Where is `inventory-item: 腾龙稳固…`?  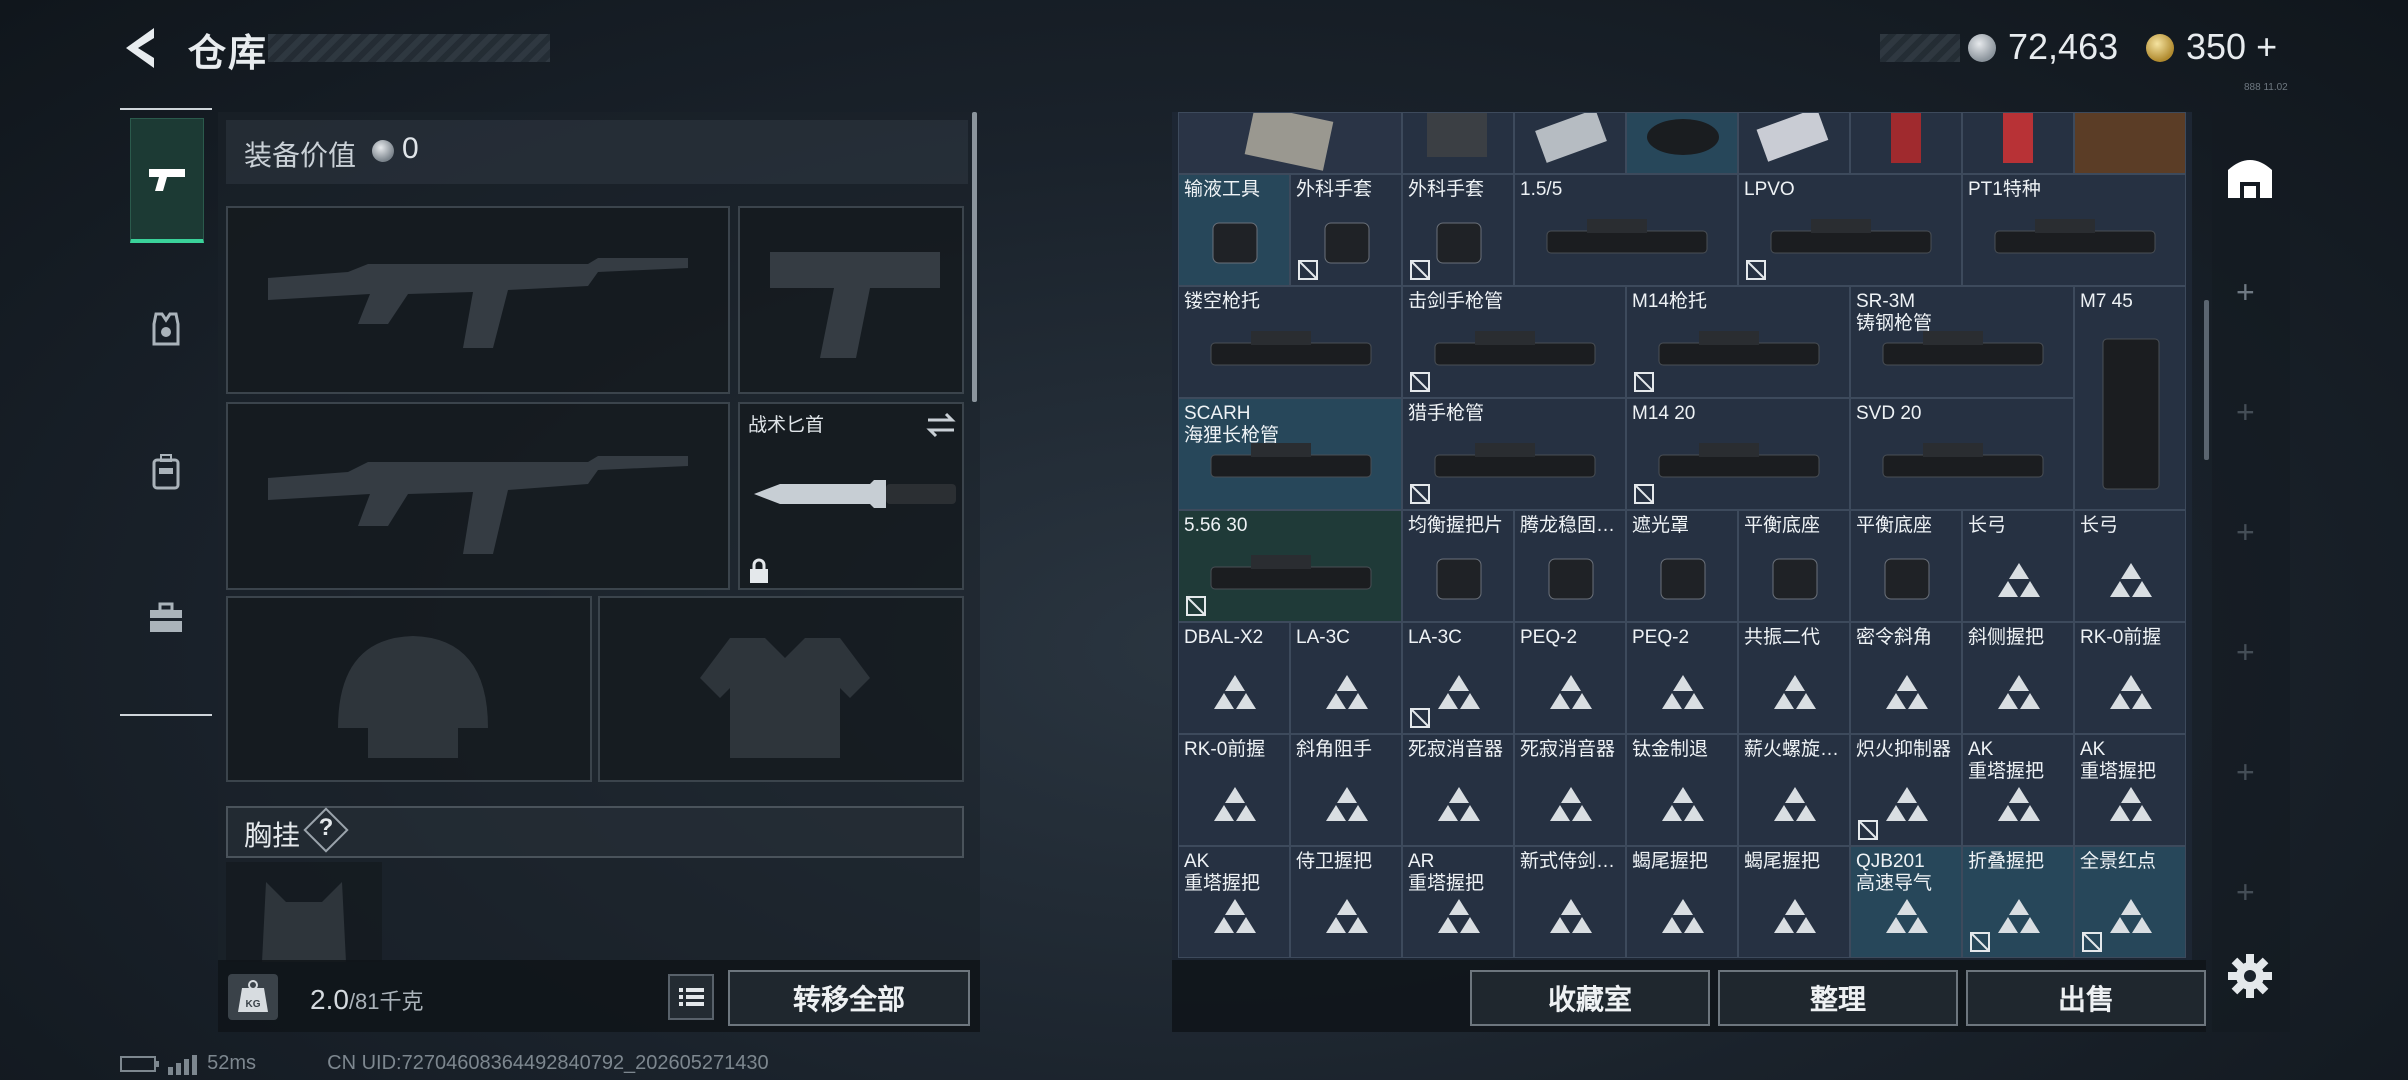 inventory-item: 腾龙稳固… is located at coordinates (1570, 566).